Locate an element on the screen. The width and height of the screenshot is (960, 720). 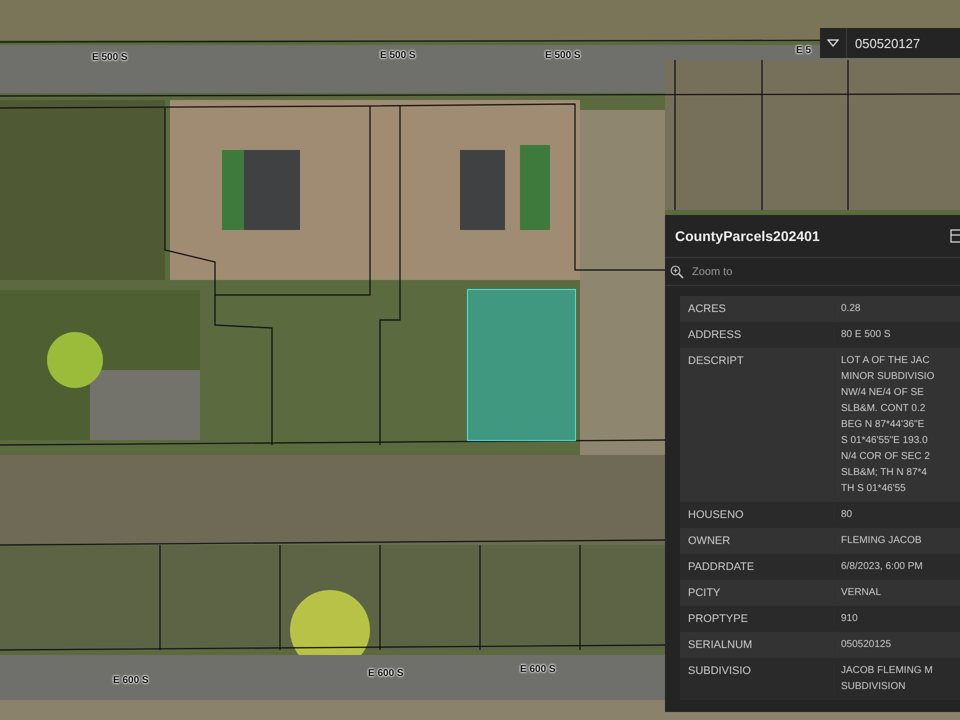
field-value: LOT A OF THE JAC is located at coordinates (885, 361).